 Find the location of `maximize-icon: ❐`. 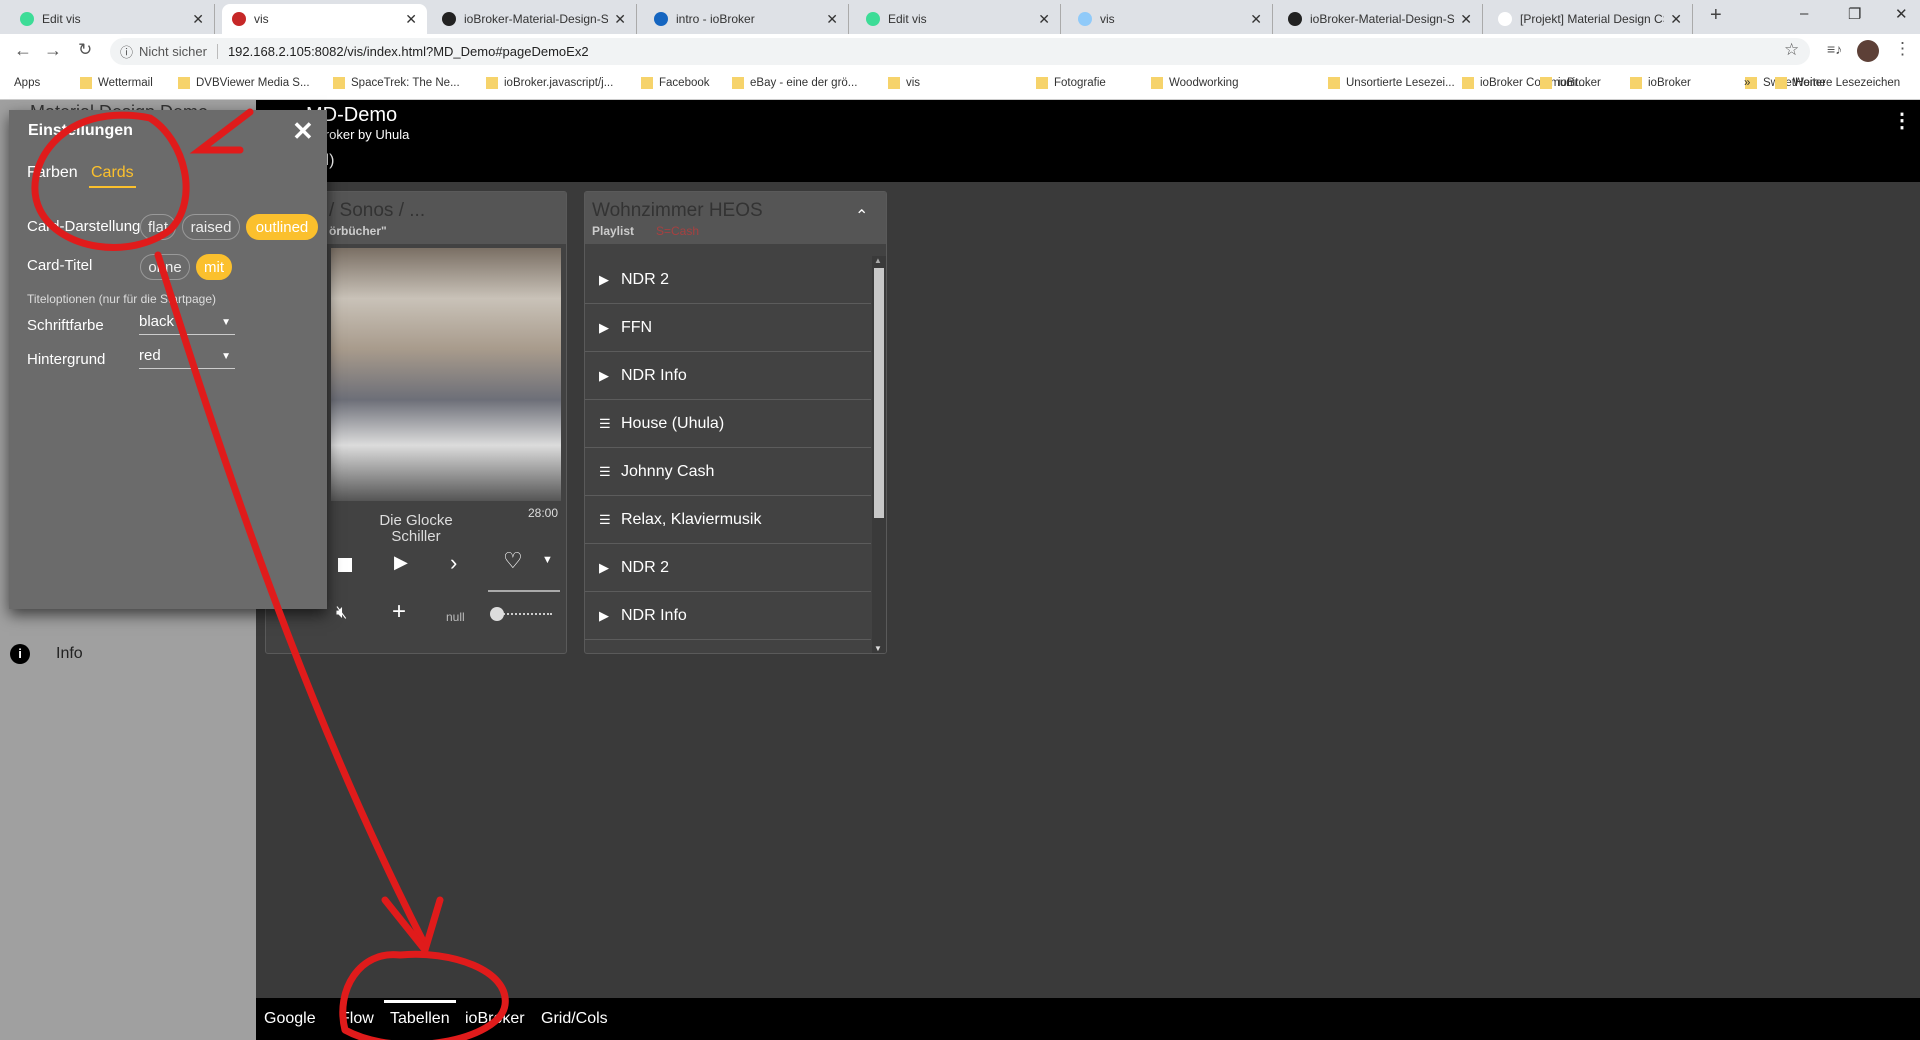

maximize-icon: ❐ is located at coordinates (1854, 14).